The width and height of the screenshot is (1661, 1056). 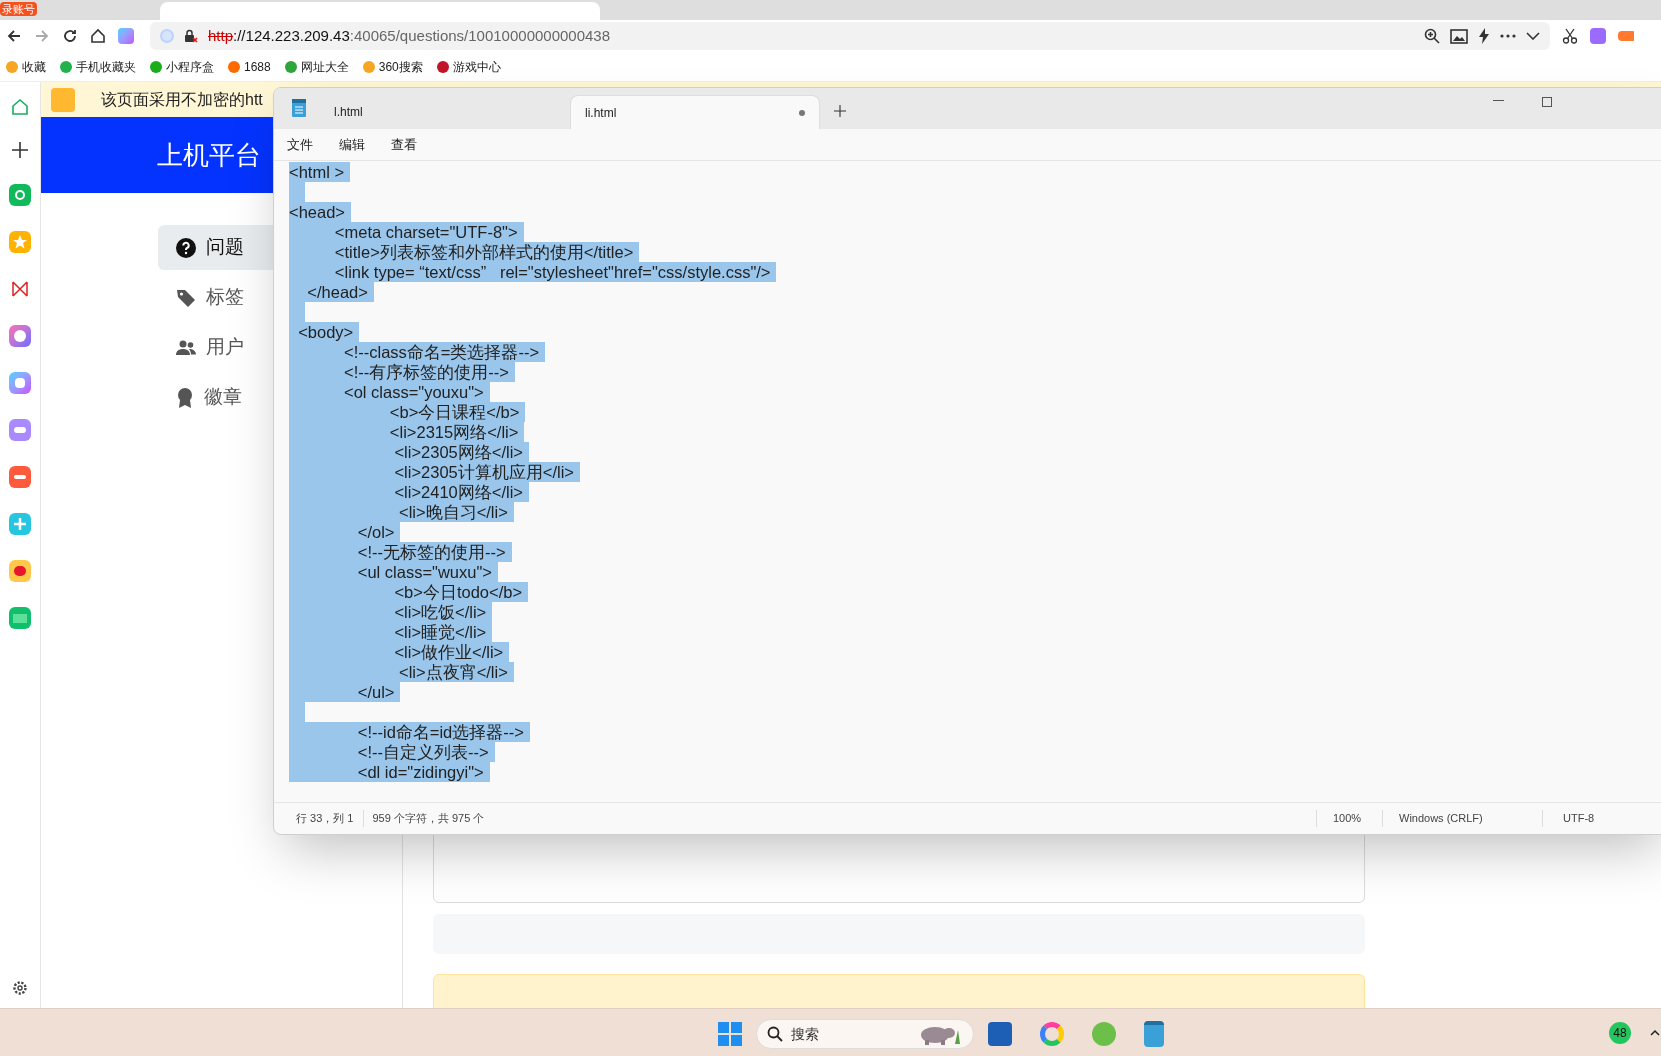 What do you see at coordinates (1547, 102) in the screenshot?
I see `maximize-icon` at bounding box center [1547, 102].